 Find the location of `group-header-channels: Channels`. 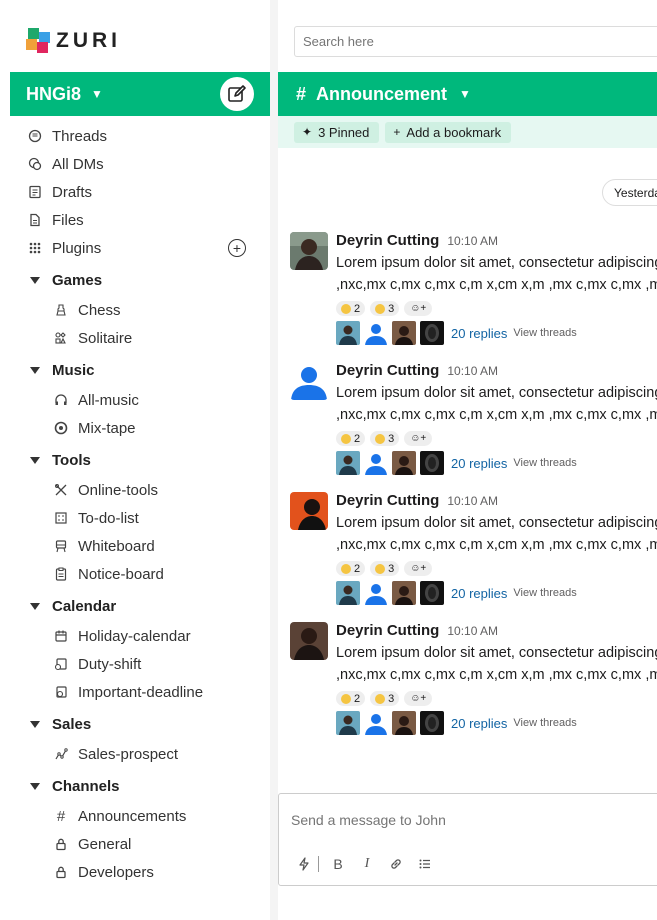

group-header-channels: Channels is located at coordinates (135, 786).